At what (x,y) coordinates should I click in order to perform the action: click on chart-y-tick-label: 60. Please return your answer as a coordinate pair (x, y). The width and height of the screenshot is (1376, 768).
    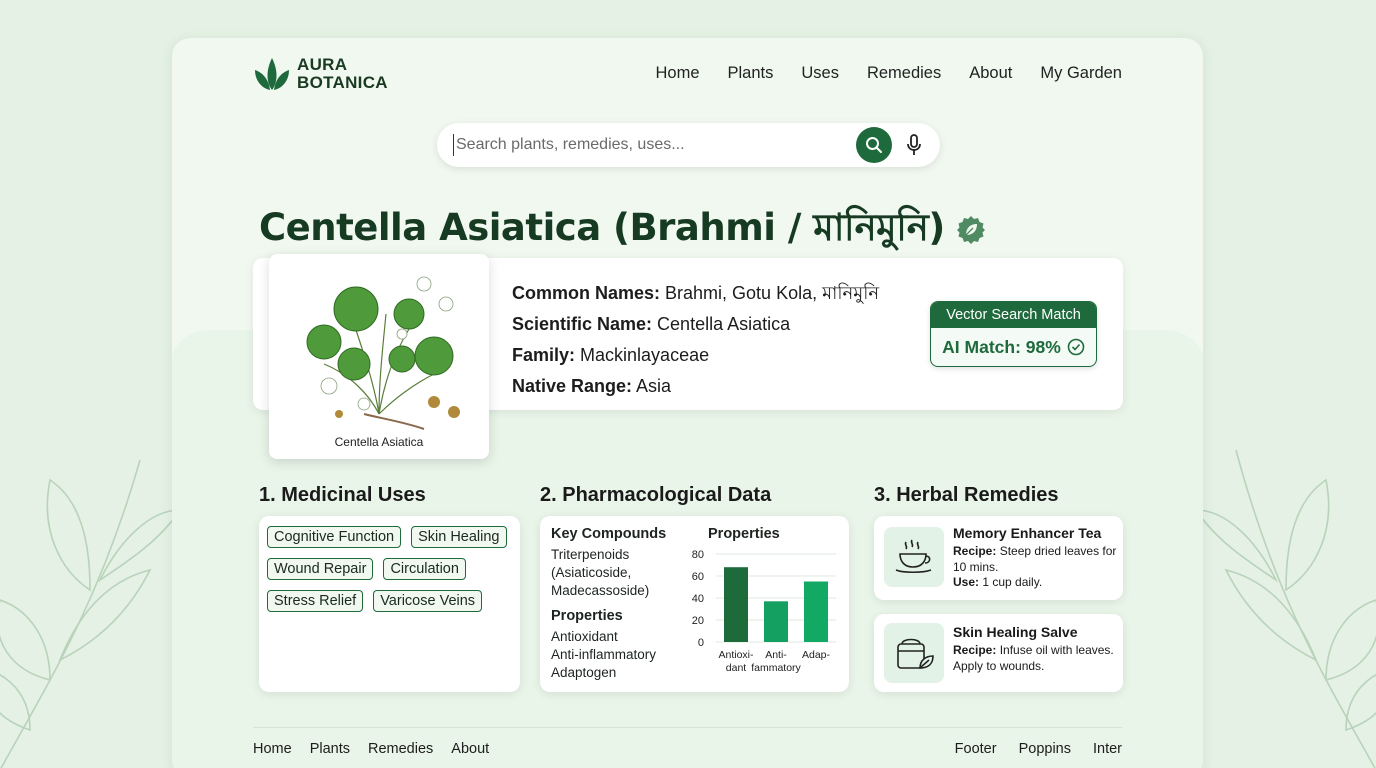
    Looking at the image, I should click on (698, 577).